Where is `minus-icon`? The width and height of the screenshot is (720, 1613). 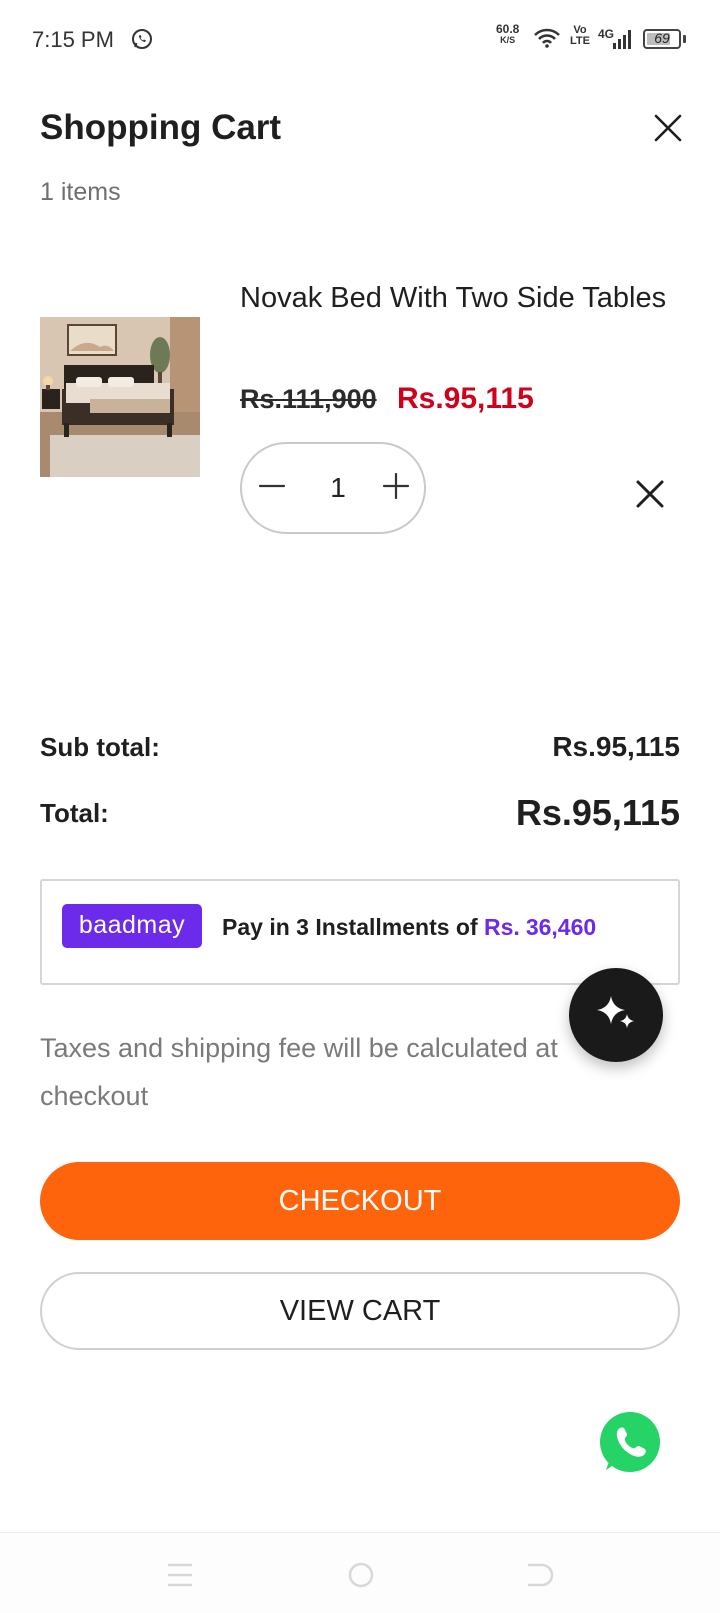 minus-icon is located at coordinates (272, 486).